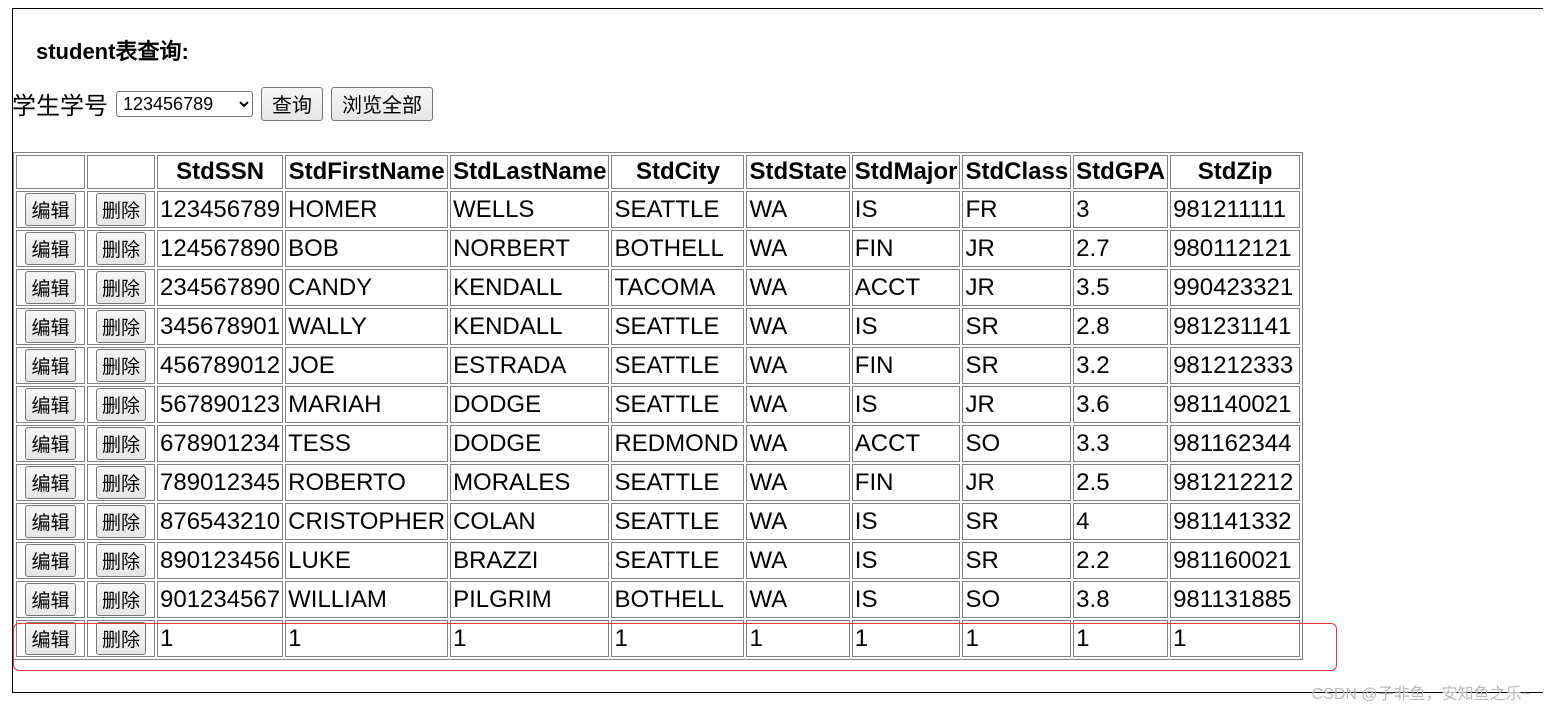 This screenshot has height=709, width=1545. Describe the element at coordinates (798, 172) in the screenshot. I see `header-stdstate: StdState` at that location.